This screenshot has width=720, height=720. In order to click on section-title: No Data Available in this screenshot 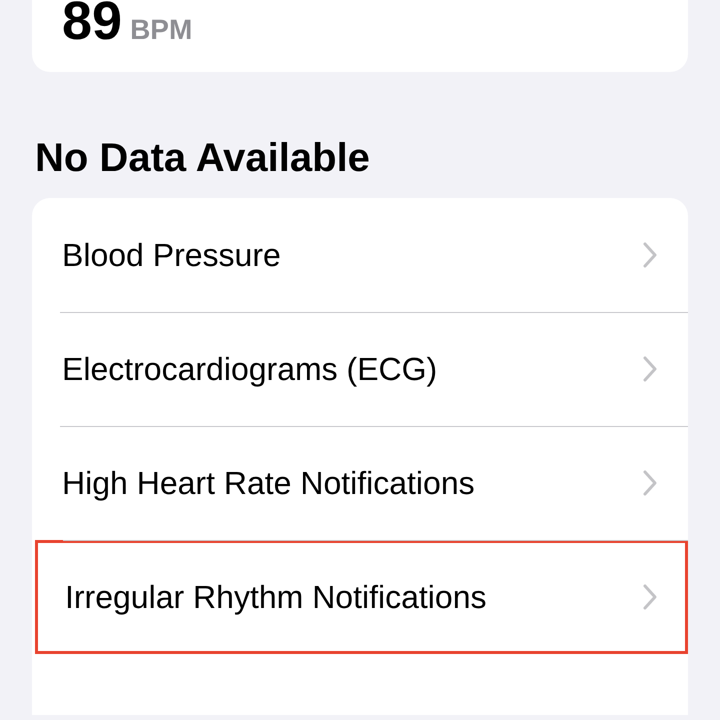, I will do `click(203, 158)`.